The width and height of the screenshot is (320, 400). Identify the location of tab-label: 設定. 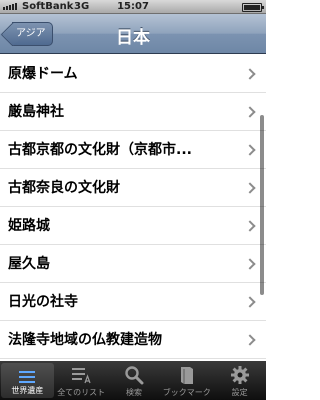
(239, 392).